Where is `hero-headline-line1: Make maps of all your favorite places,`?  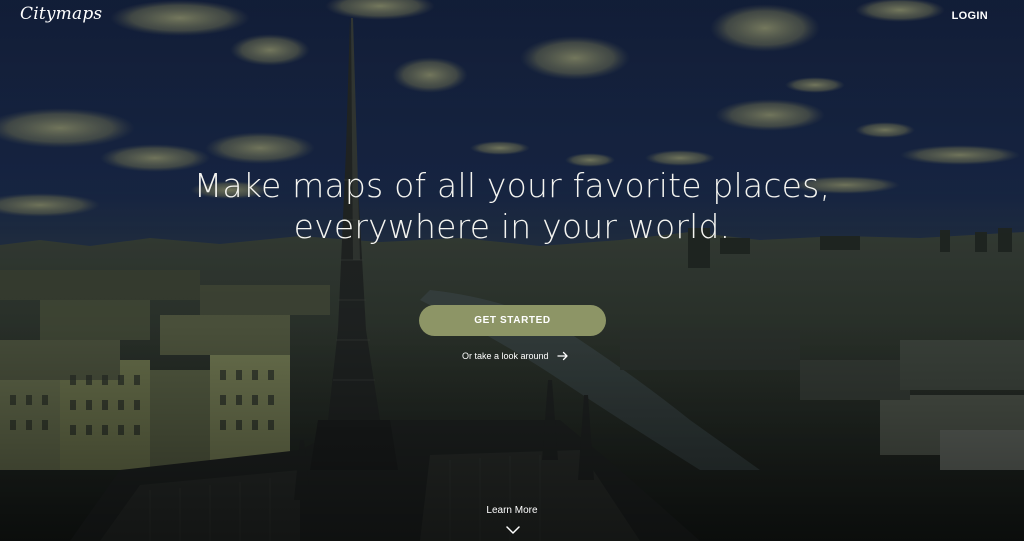 hero-headline-line1: Make maps of all your favorite places, is located at coordinates (512, 185).